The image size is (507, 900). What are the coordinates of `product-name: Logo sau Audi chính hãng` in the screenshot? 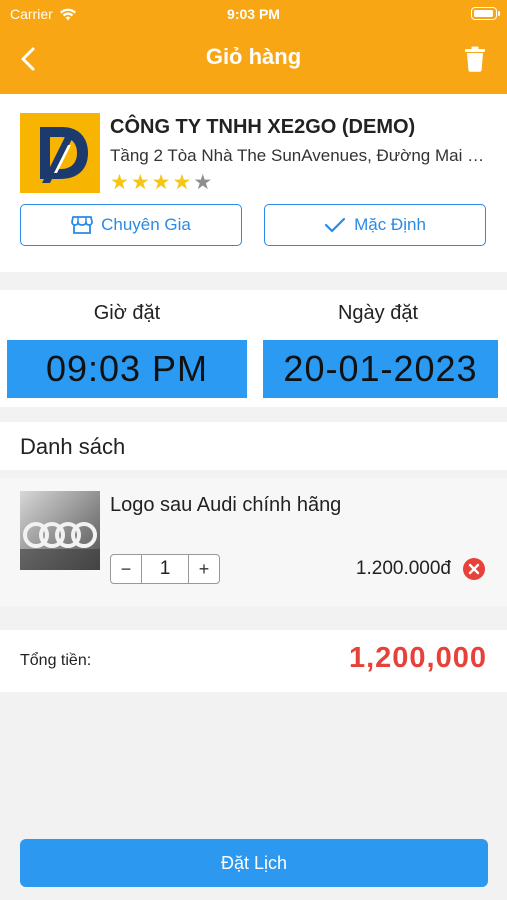 It's located at (226, 505).